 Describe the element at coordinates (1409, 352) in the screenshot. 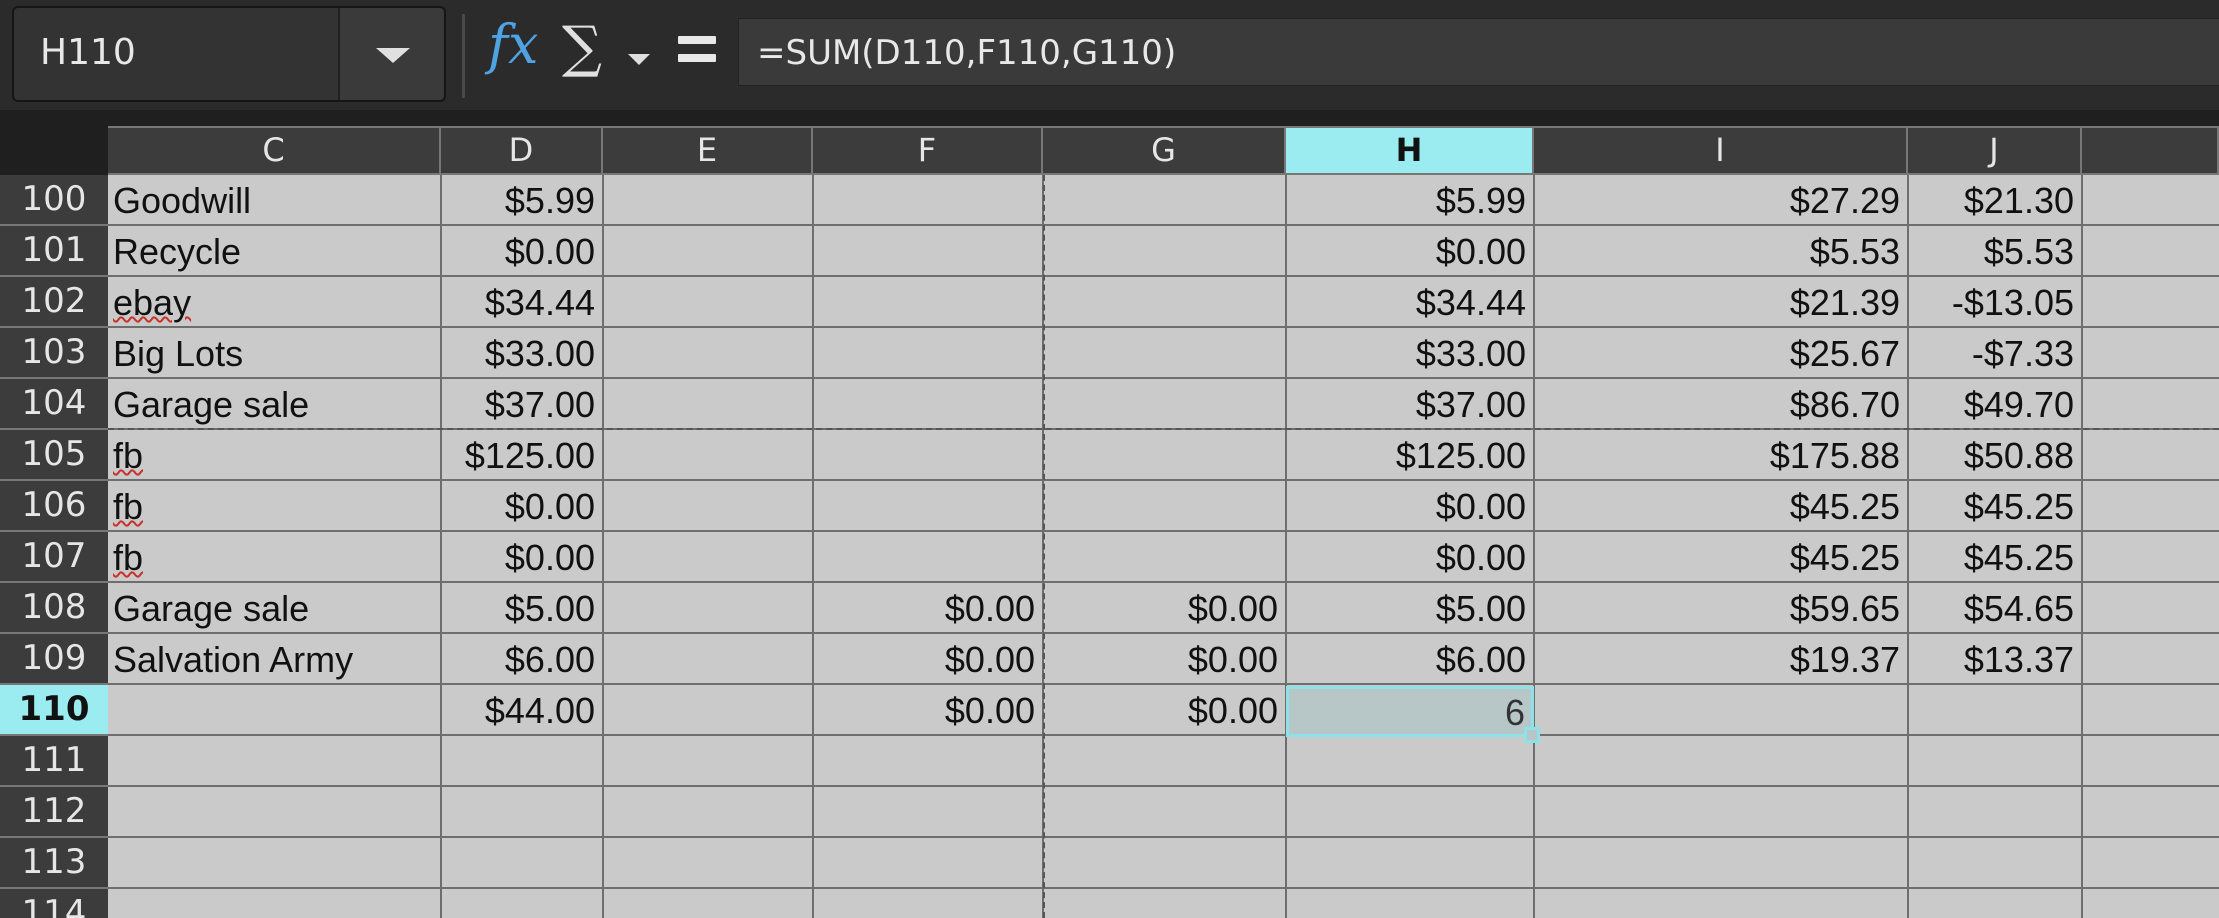

I see `cell-h103: $33.00` at that location.